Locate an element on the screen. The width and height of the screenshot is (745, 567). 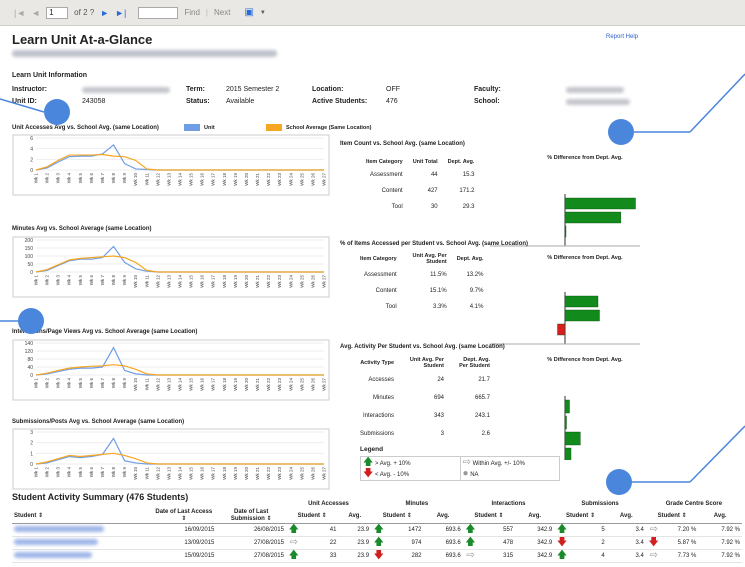
report-toolbar: |◄ ◄ 1 of 2 ? ► ►| Find | Next ▣ ▼ is located at coordinates (372, 13).